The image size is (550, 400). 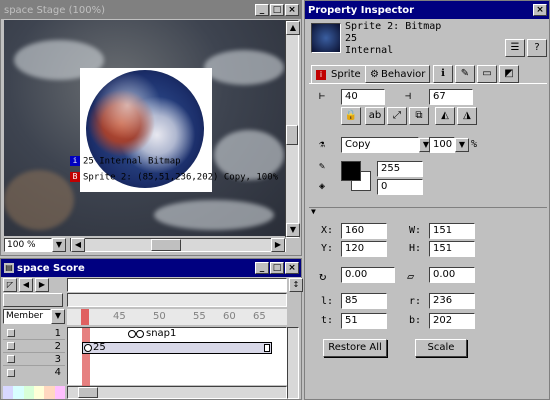 What do you see at coordinates (296, 285) in the screenshot?
I see `marker-menu-button: ↕` at bounding box center [296, 285].